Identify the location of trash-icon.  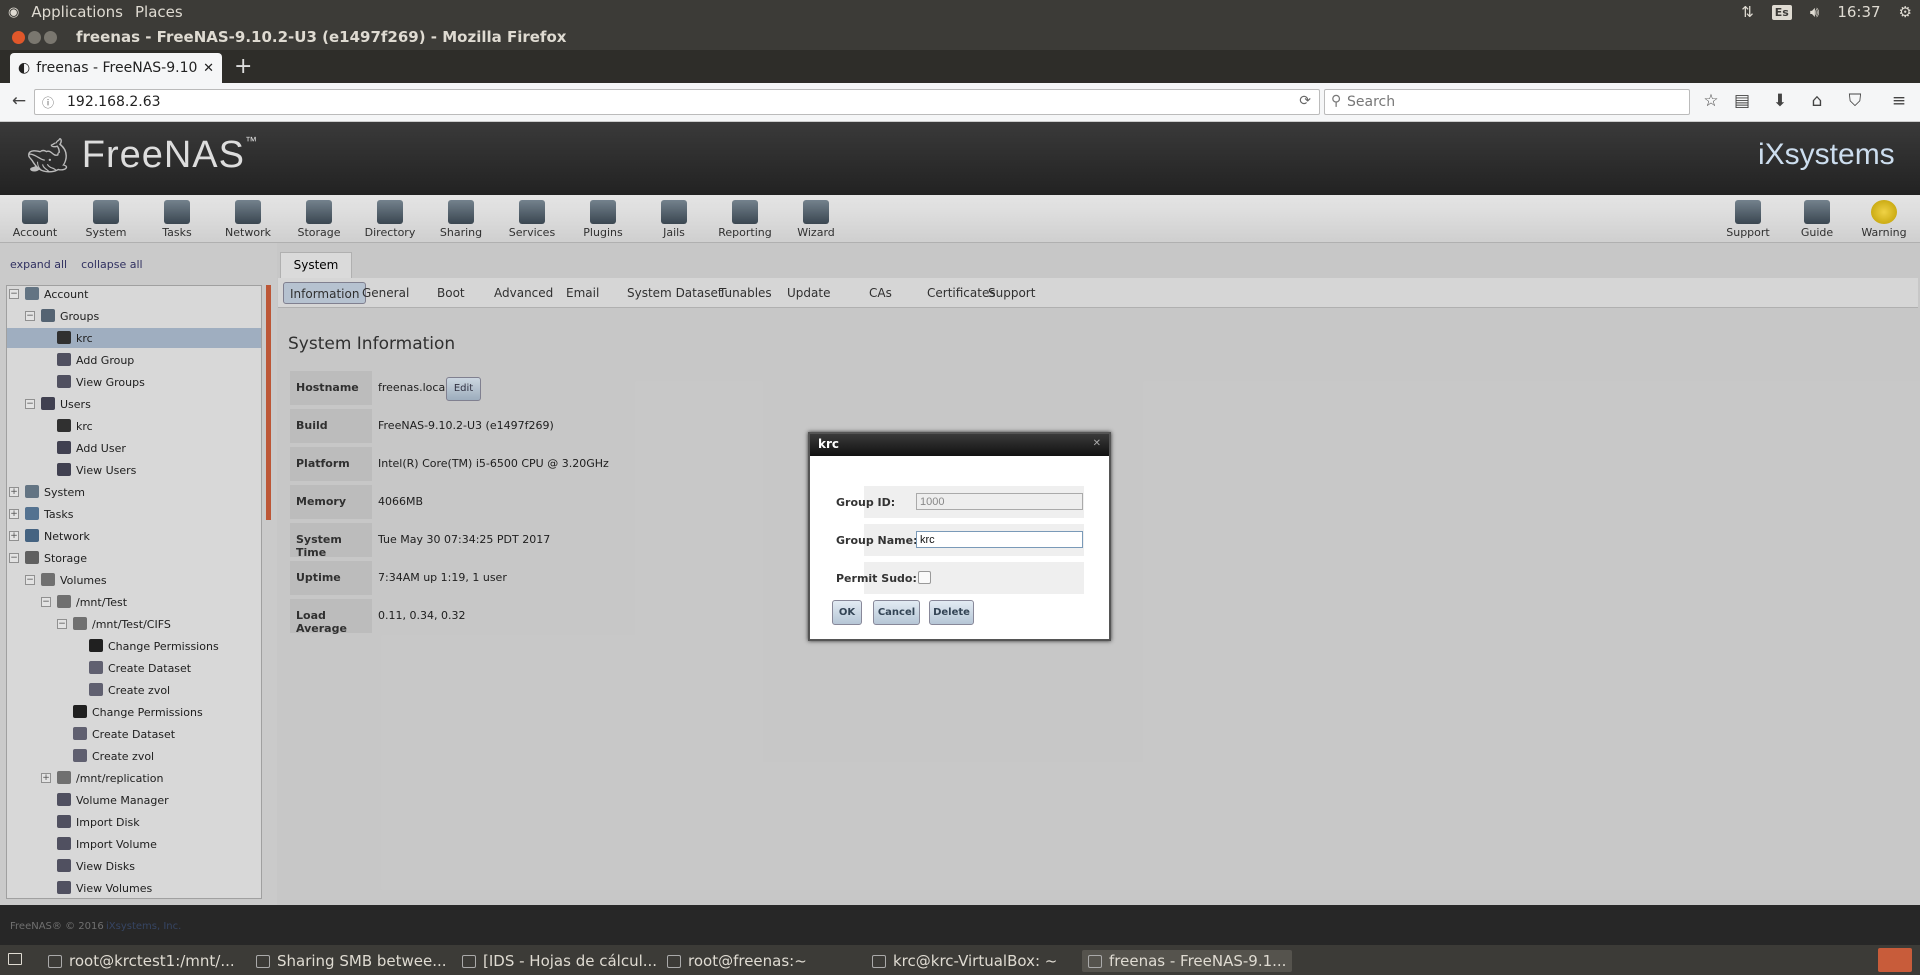
(1895, 960).